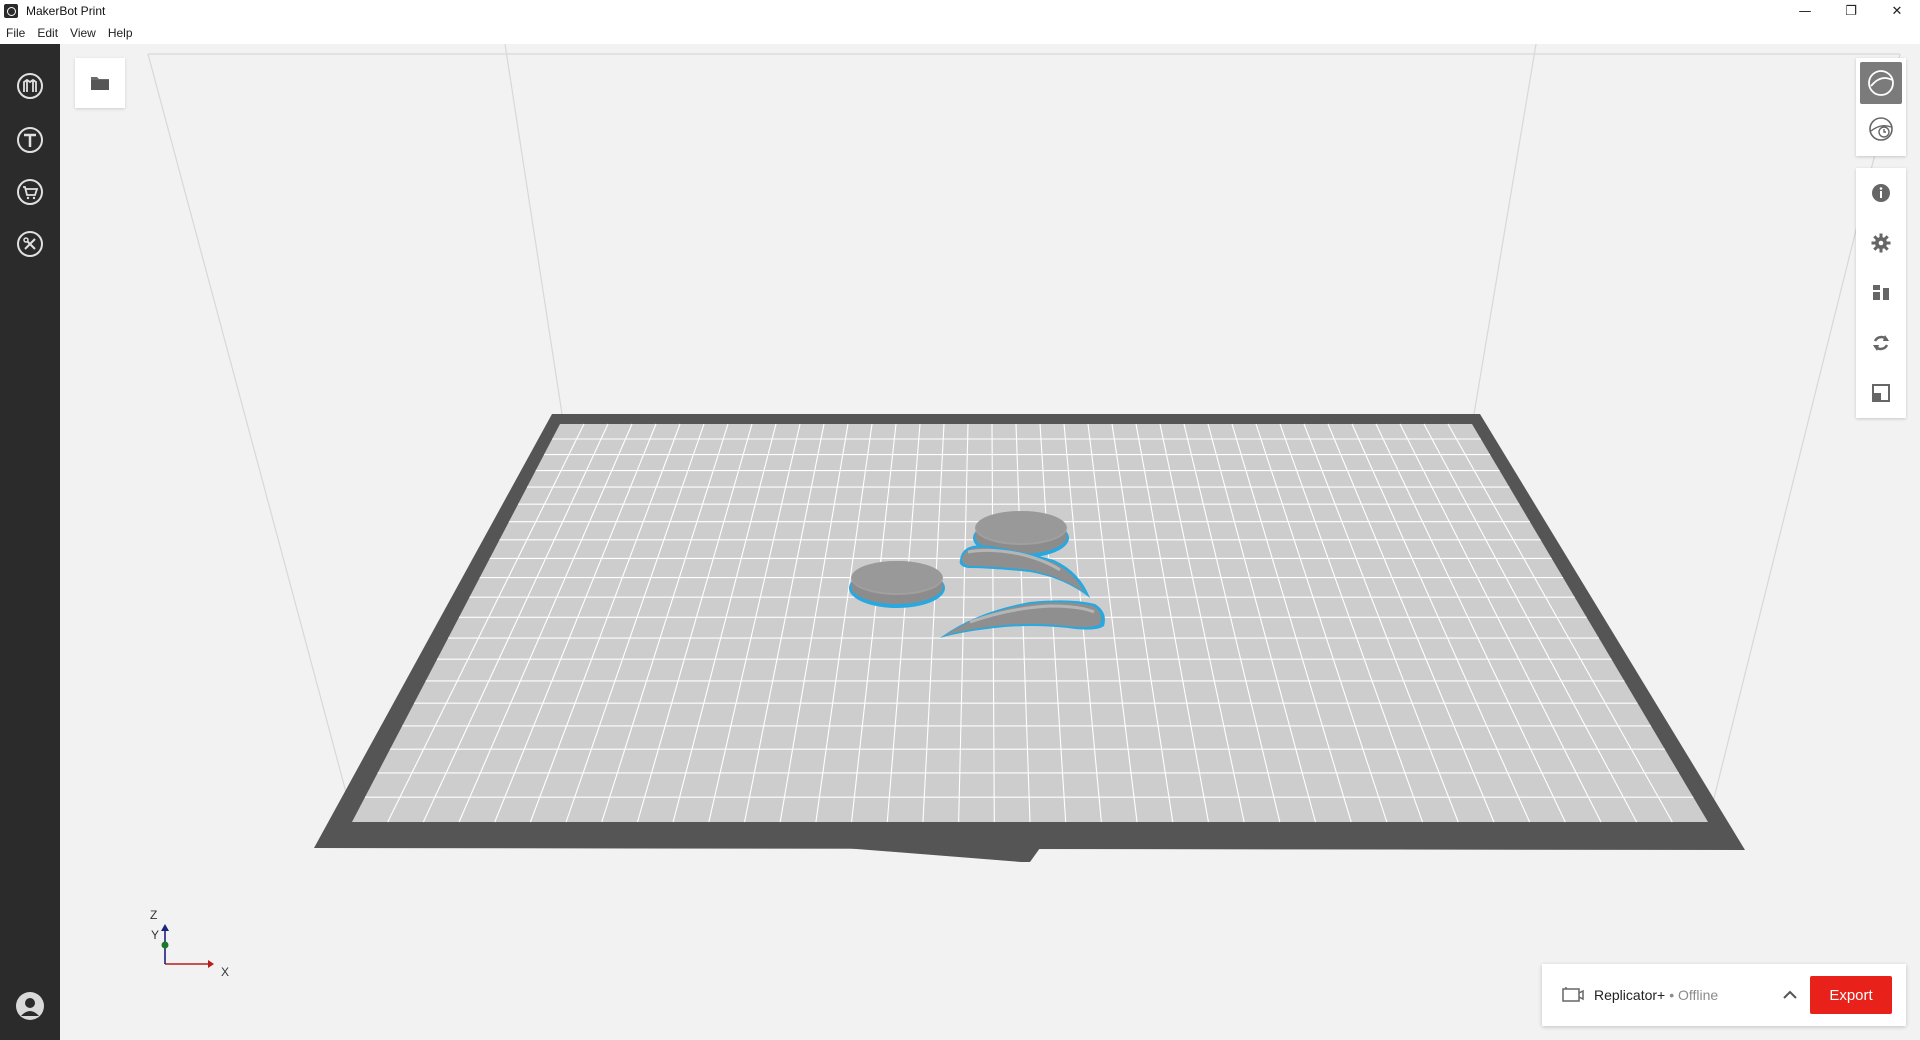 This screenshot has height=1040, width=1920. I want to click on axis-x-label: X, so click(225, 972).